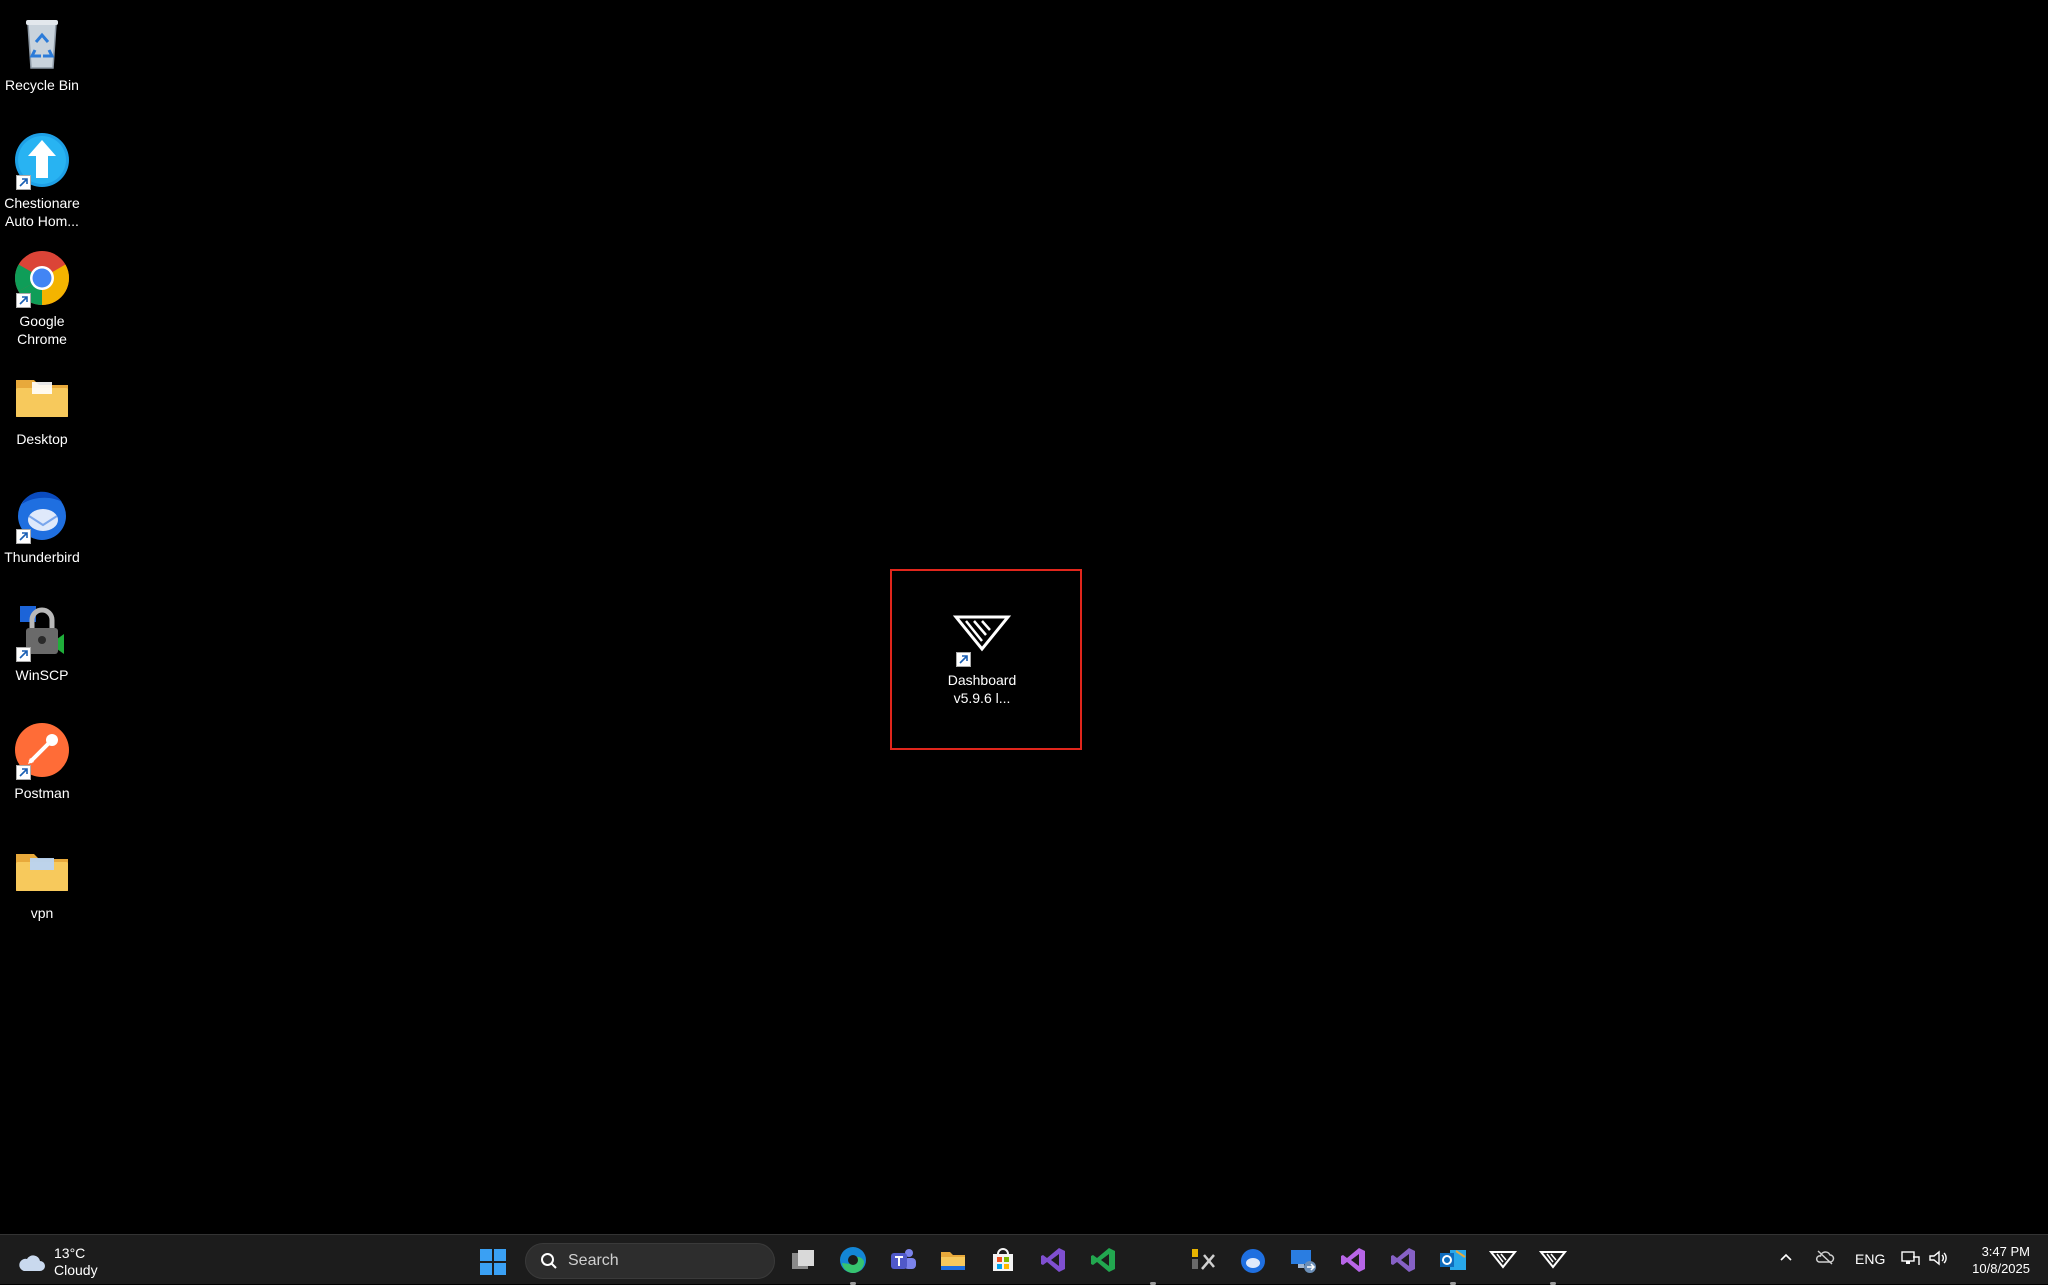 This screenshot has height=1285, width=2048. I want to click on chevron-up-icon, so click(1786, 1257).